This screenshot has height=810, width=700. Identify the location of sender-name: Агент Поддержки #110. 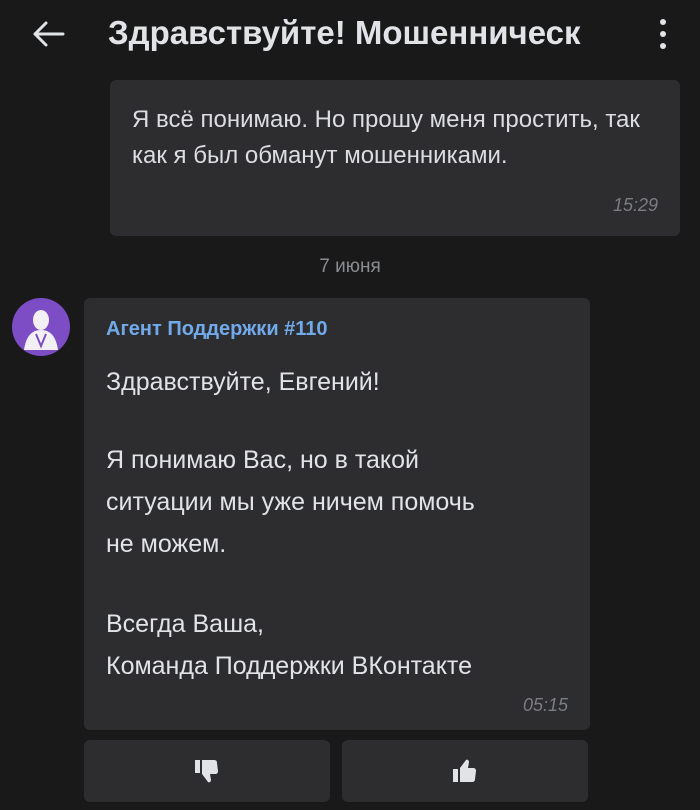
(217, 329).